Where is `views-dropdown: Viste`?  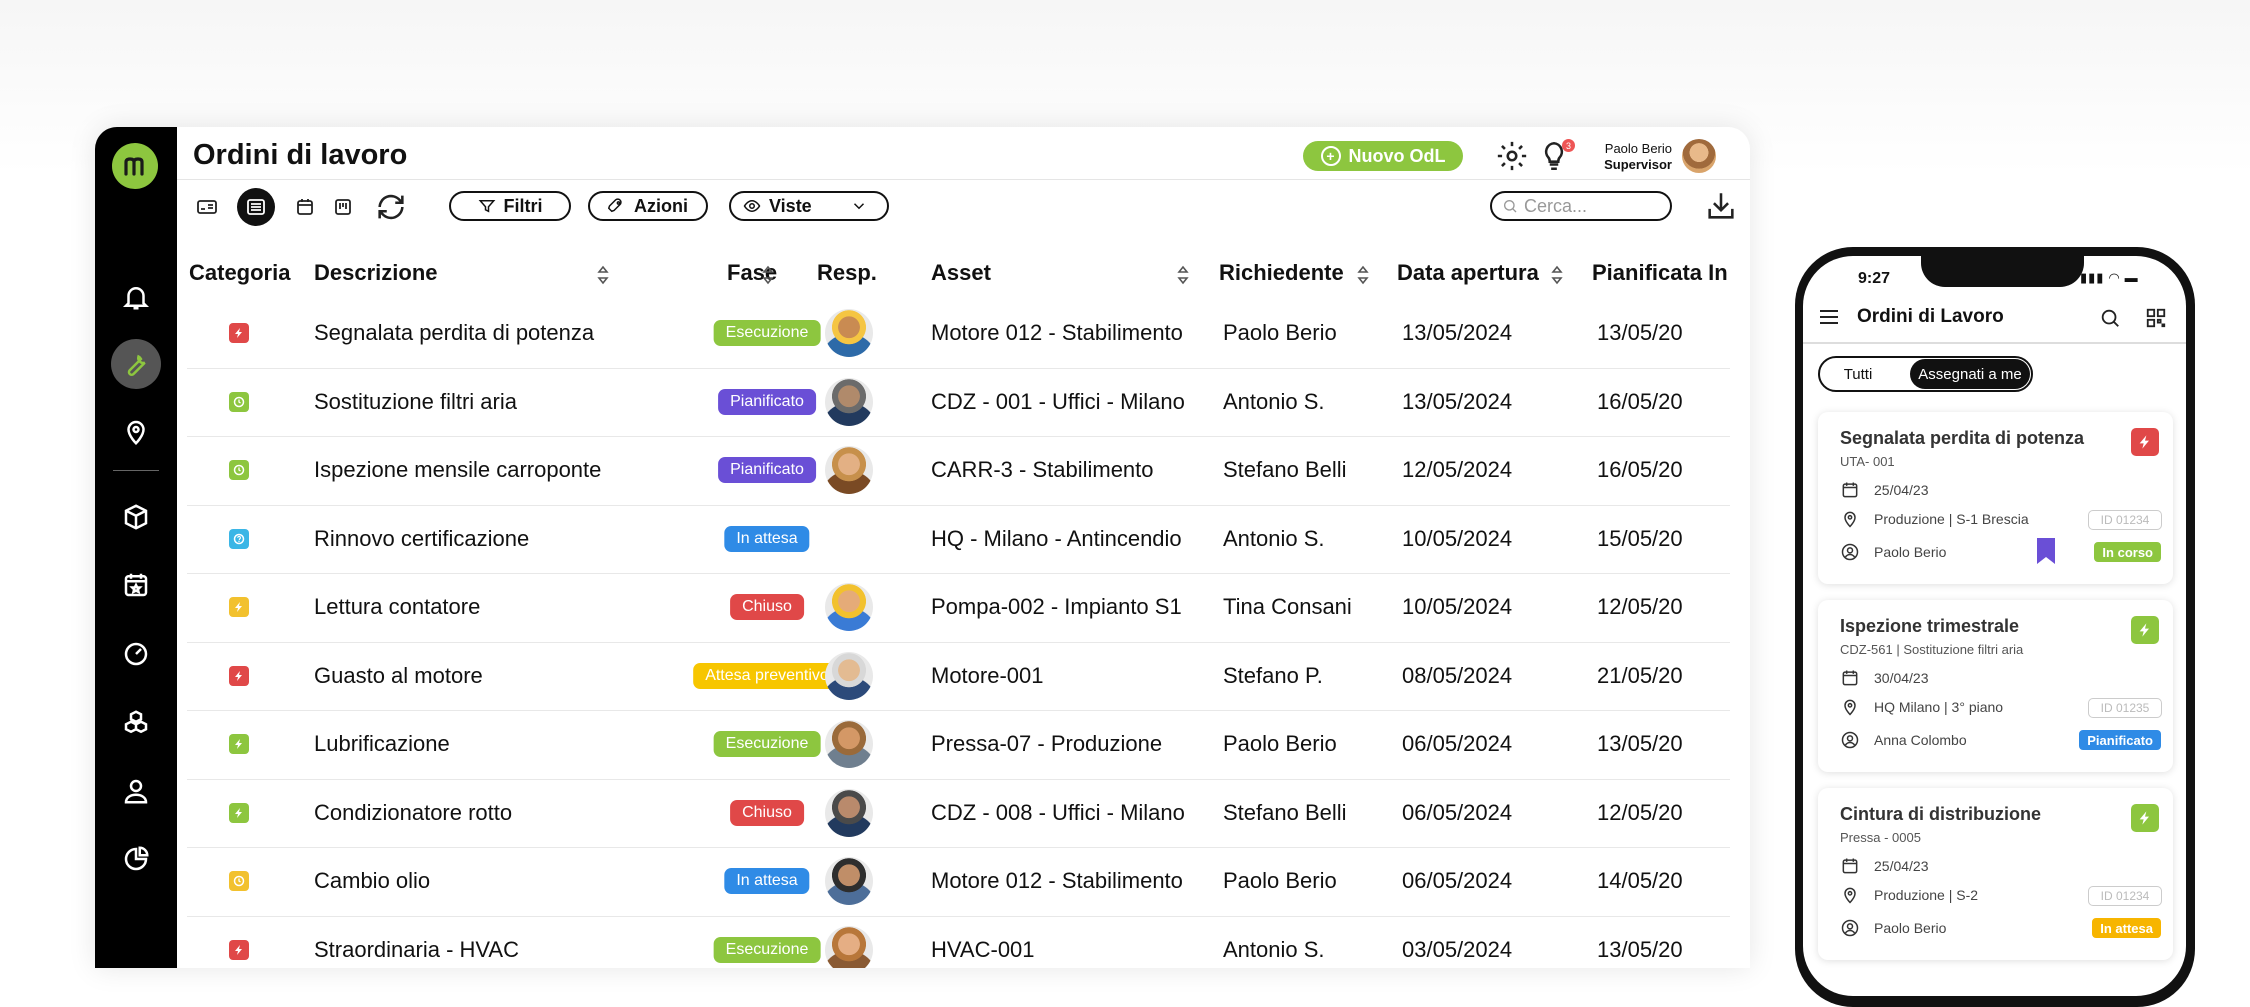 views-dropdown: Viste is located at coordinates (809, 206).